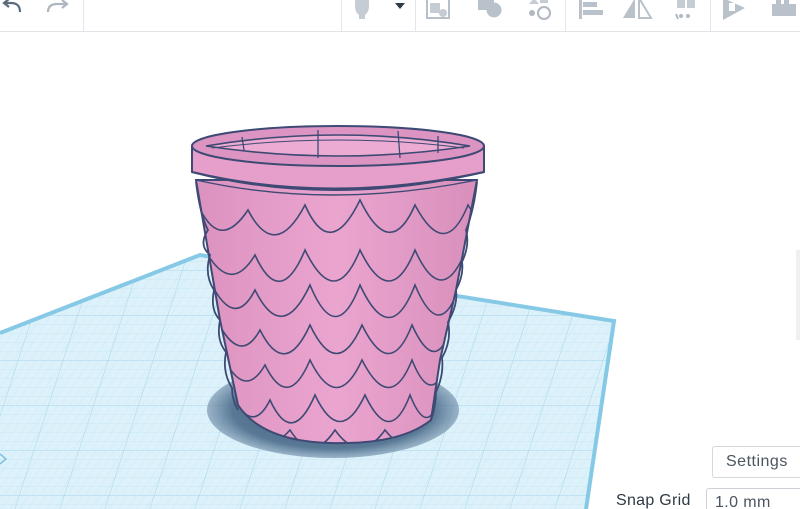  I want to click on undo-icon, so click(17, 10).